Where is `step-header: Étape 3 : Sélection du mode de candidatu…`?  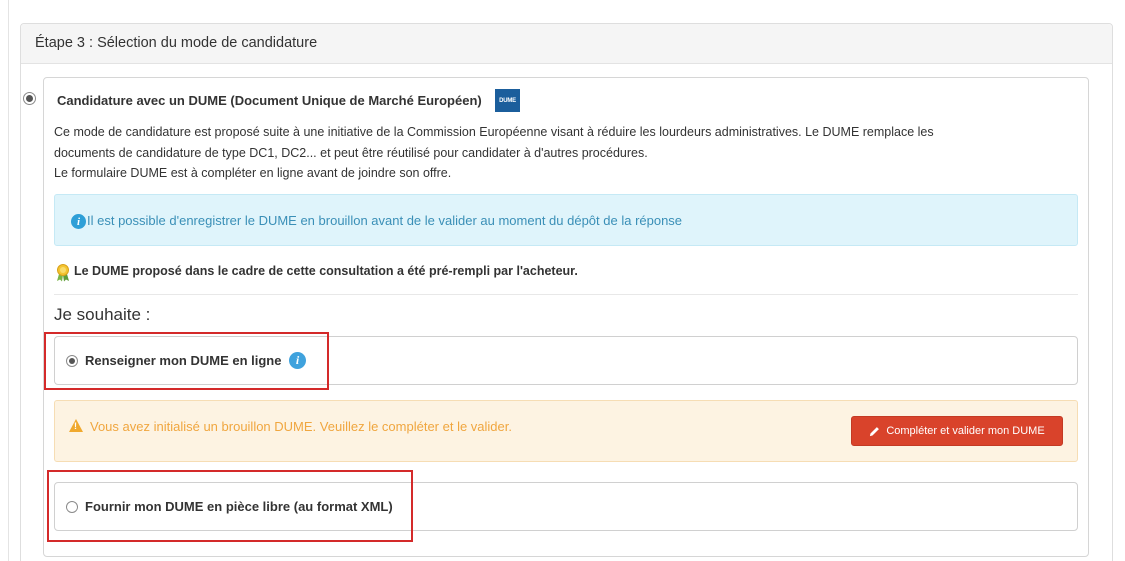
step-header: Étape 3 : Sélection du mode de candidatu… is located at coordinates (566, 44).